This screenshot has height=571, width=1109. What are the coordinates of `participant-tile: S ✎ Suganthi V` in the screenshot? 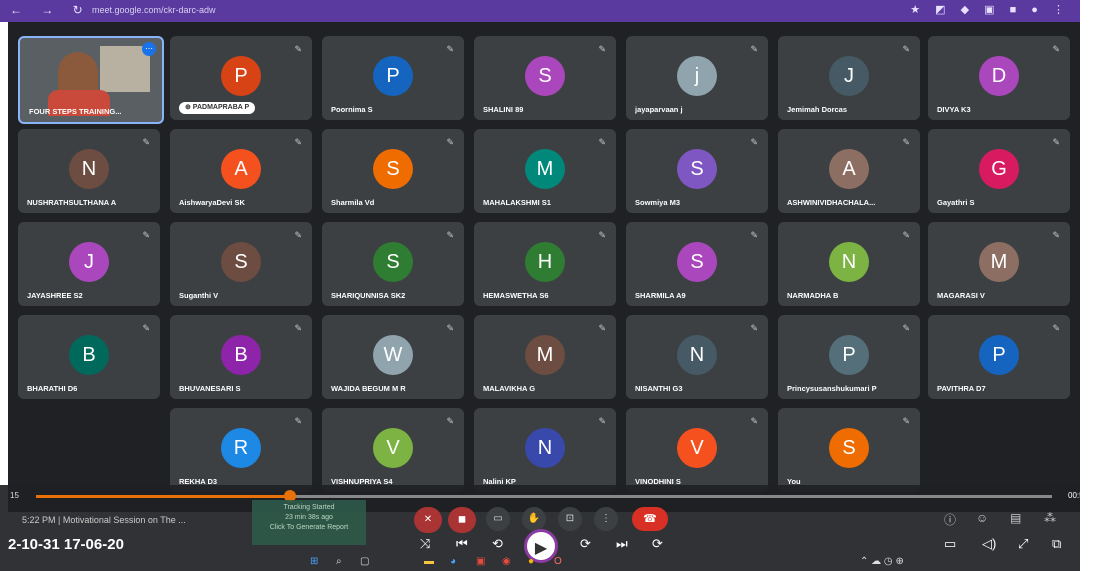 It's located at (241, 264).